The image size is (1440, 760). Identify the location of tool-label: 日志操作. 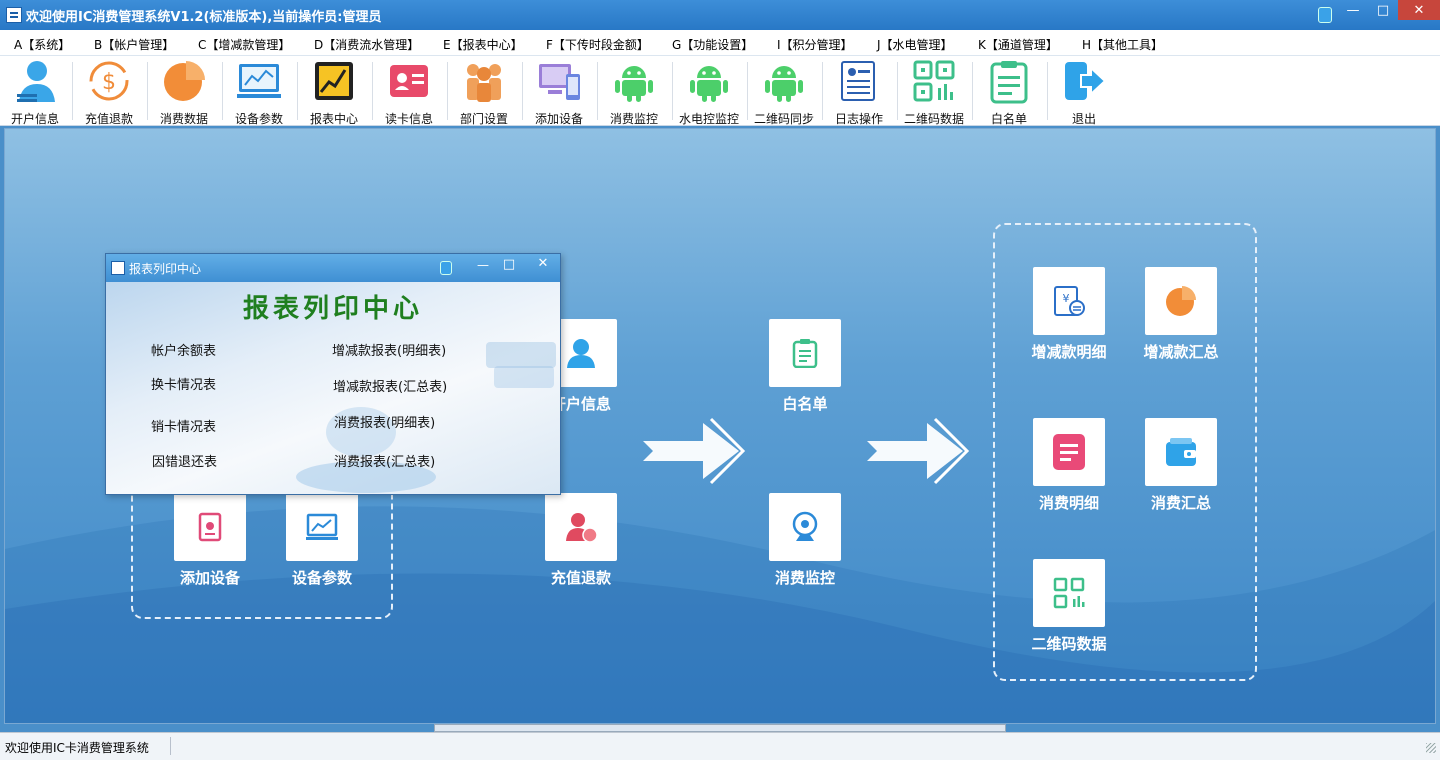
(858, 119).